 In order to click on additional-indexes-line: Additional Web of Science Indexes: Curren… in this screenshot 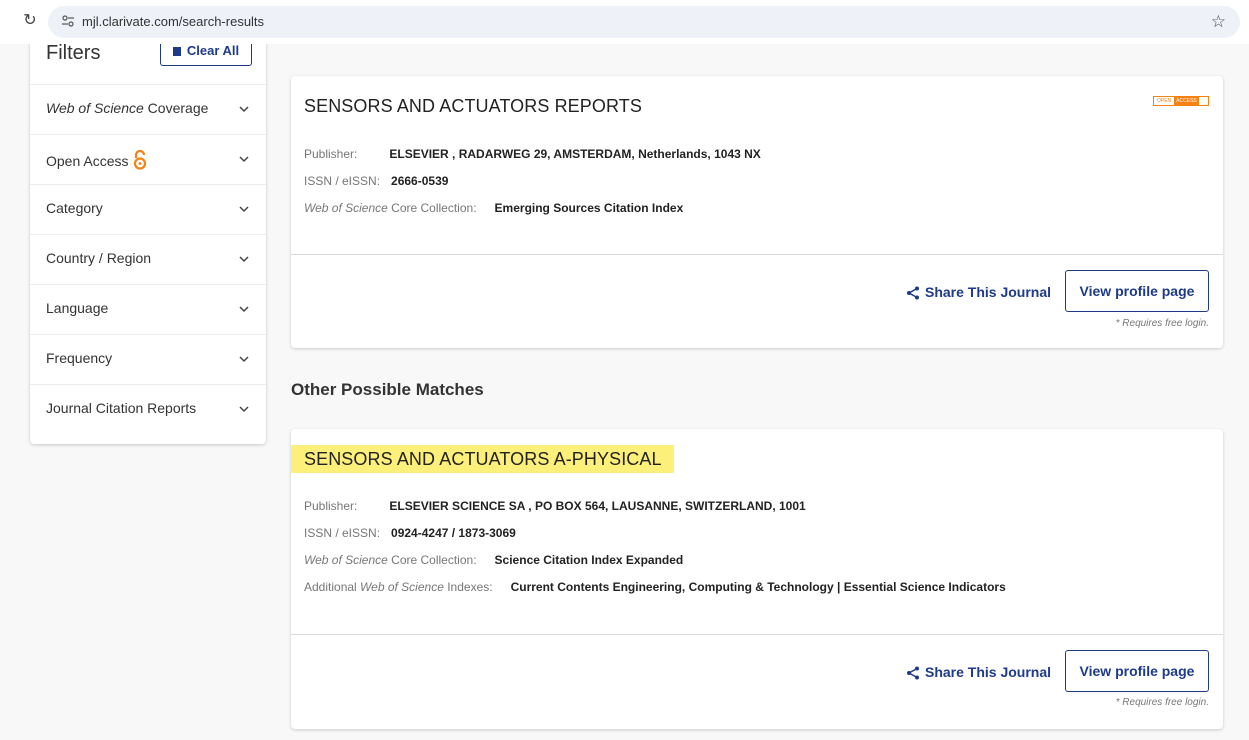, I will do `click(655, 587)`.